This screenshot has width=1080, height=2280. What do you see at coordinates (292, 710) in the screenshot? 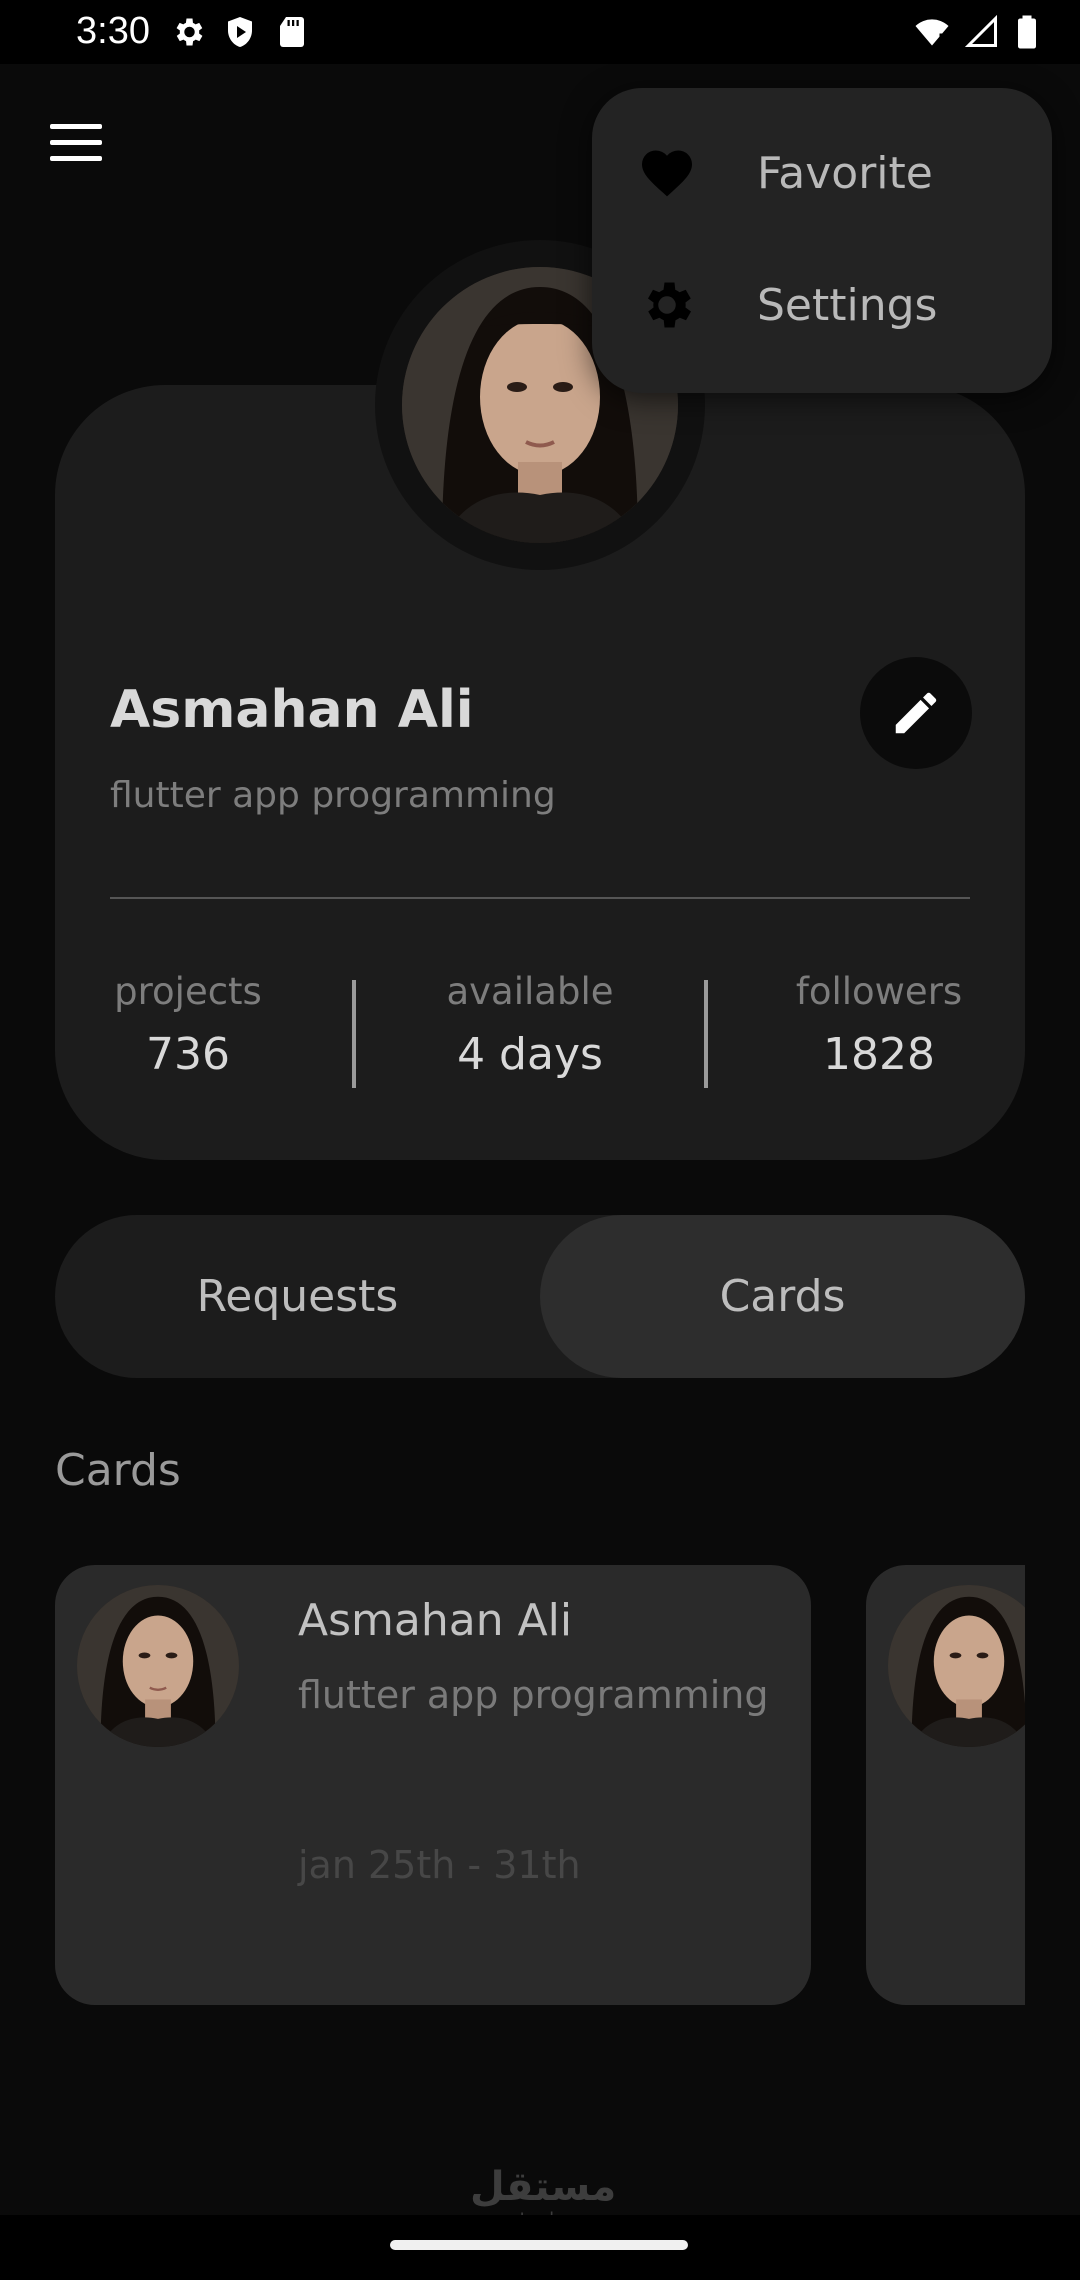
I see `profile-name: Asmahan Ali` at bounding box center [292, 710].